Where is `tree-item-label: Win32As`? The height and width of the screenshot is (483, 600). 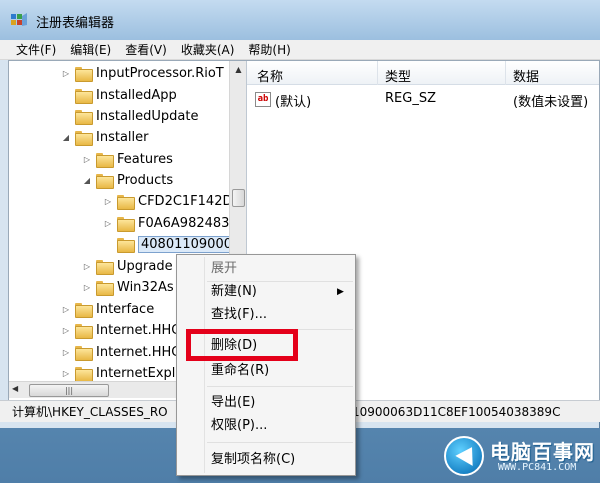
tree-item-label: Win32As is located at coordinates (145, 287).